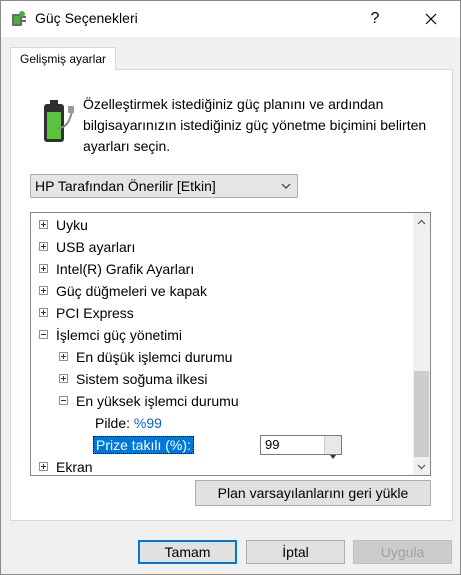 The height and width of the screenshot is (575, 461). Describe the element at coordinates (230, 19) in the screenshot. I see `title-bar: Güç Seçenekleri ?` at that location.